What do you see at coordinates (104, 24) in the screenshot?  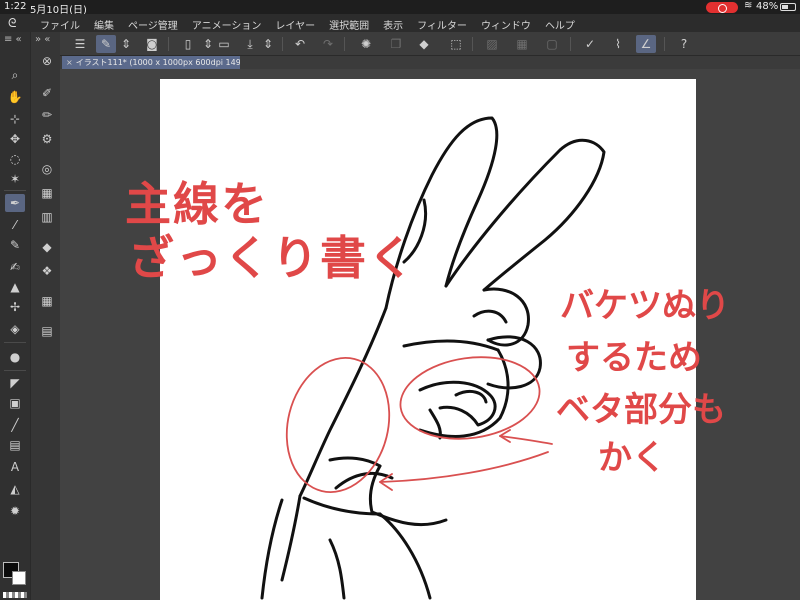 I see `menu-edit: 編集` at bounding box center [104, 24].